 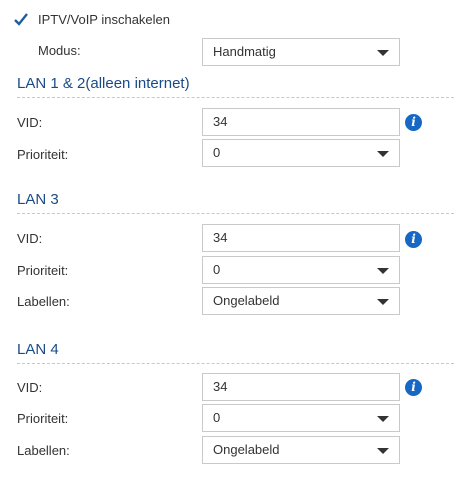 What do you see at coordinates (301, 122) in the screenshot?
I see `lan12-vid-input: 34` at bounding box center [301, 122].